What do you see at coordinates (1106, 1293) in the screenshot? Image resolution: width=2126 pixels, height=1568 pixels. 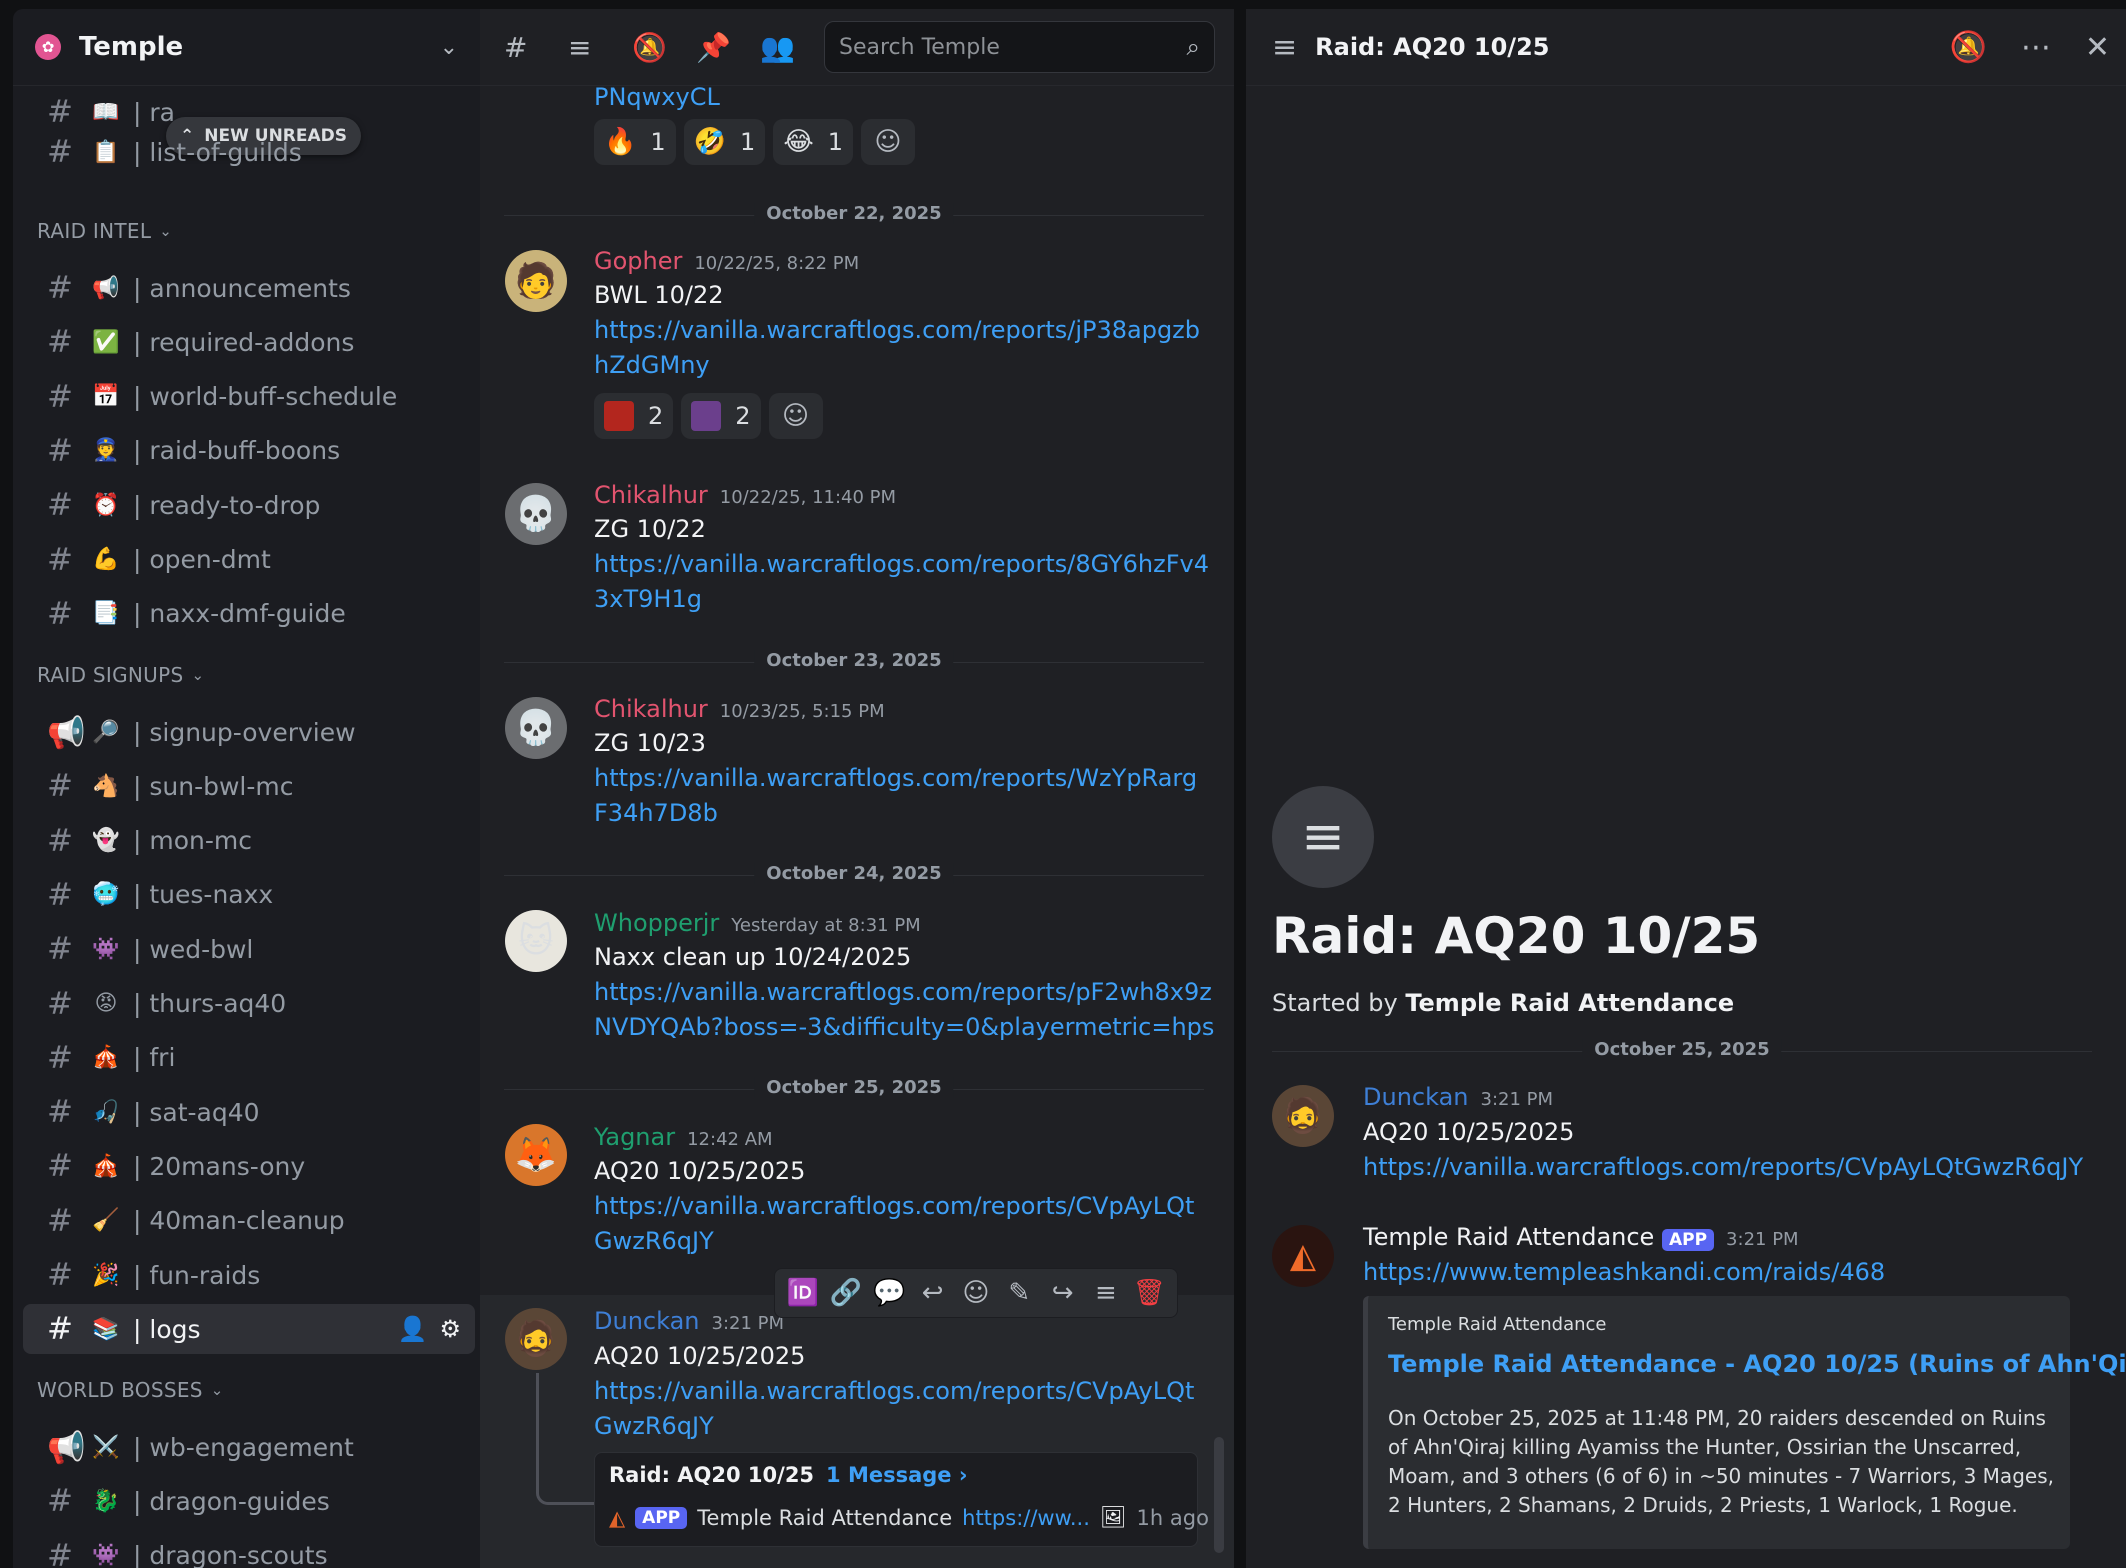 I see `create-thread-icon: ≡` at bounding box center [1106, 1293].